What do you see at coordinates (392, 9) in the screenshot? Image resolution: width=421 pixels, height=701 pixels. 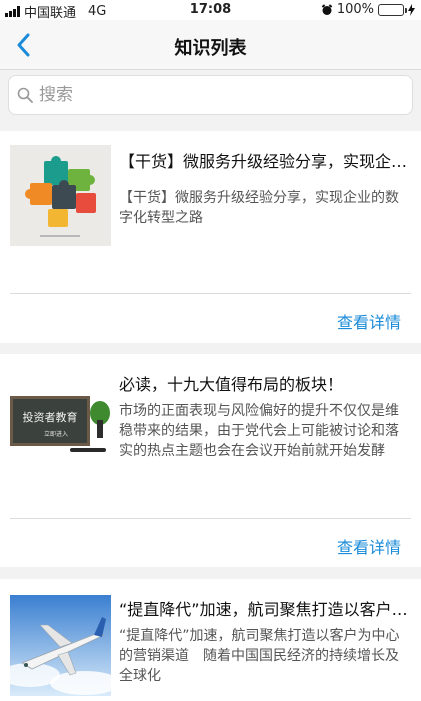 I see `battery-icon` at bounding box center [392, 9].